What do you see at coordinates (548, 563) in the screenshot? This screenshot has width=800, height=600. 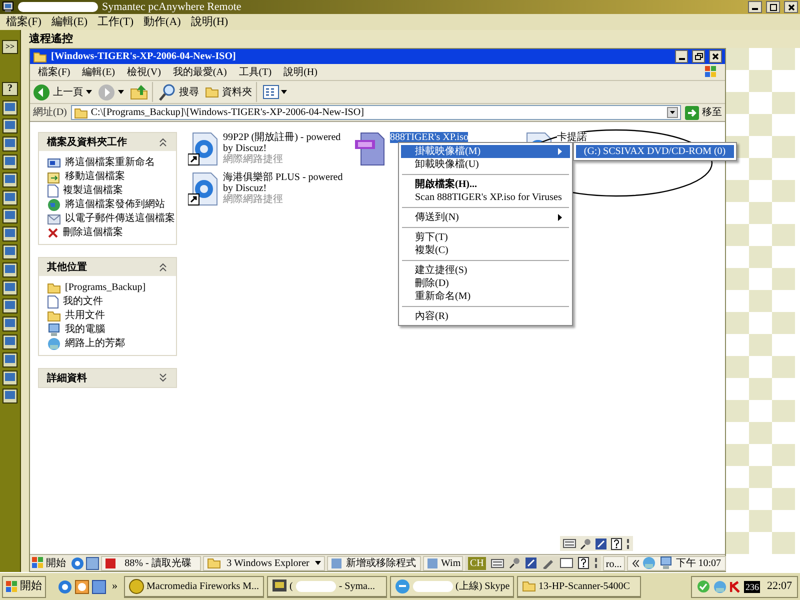 I see `pen-icon` at bounding box center [548, 563].